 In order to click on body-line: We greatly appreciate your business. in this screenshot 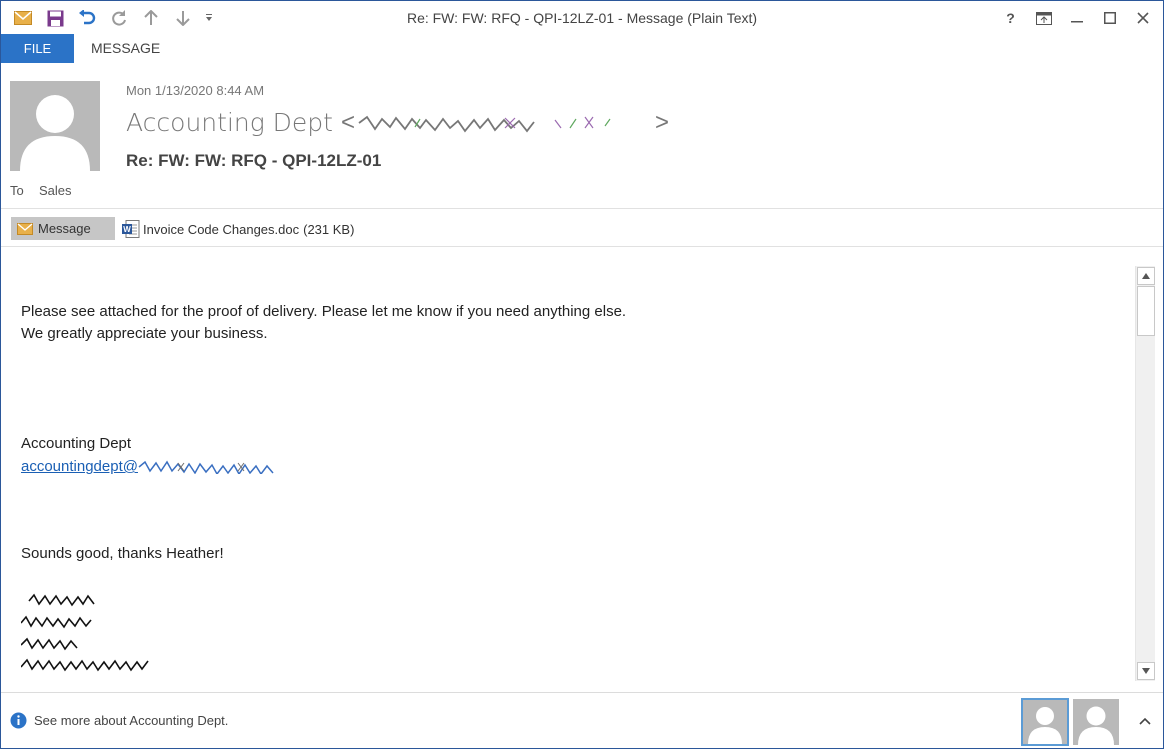, I will do `click(144, 333)`.